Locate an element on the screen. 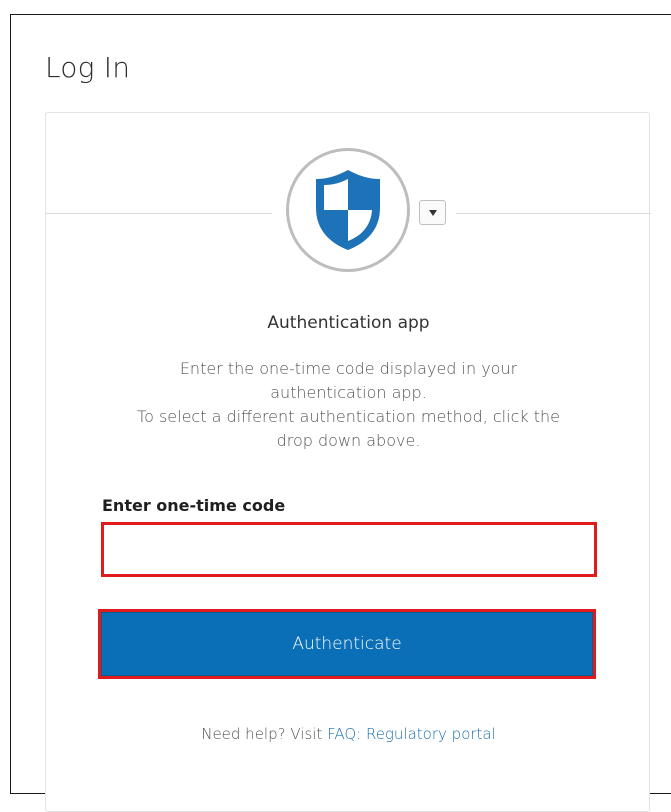  authenticate-button: Authenticate is located at coordinates (347, 644).